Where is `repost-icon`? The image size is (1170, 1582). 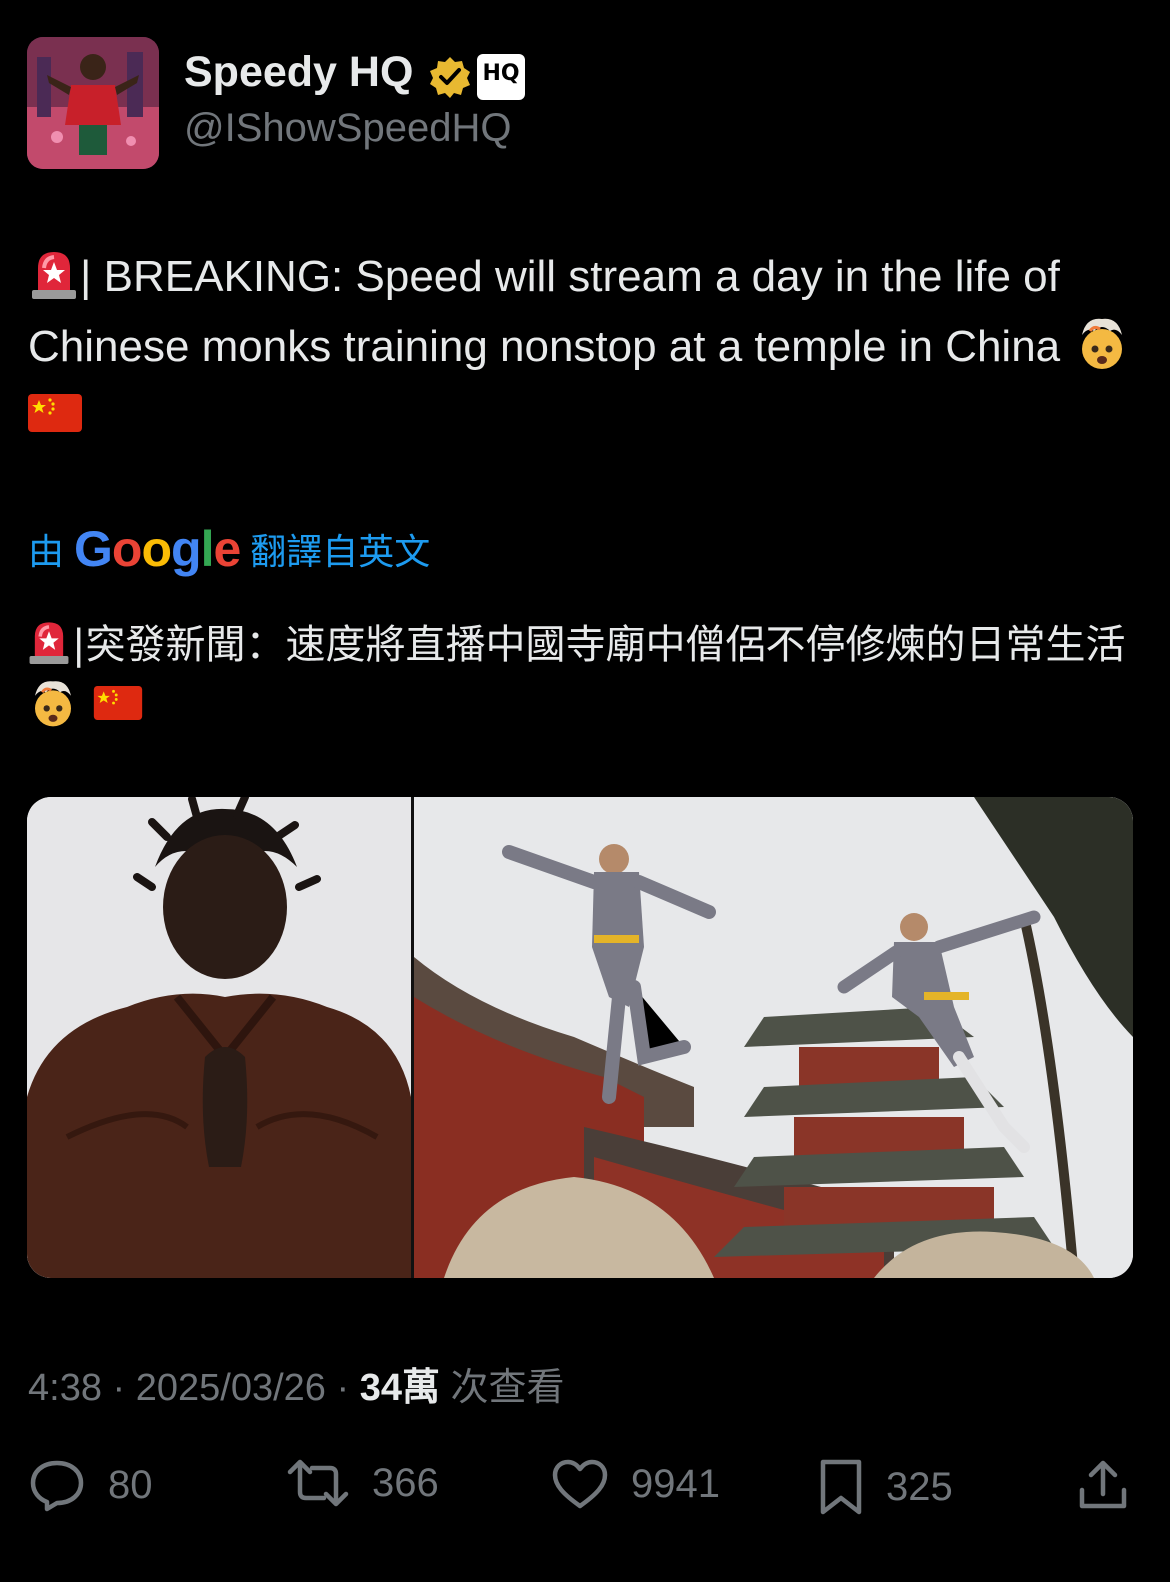 repost-icon is located at coordinates (318, 1483).